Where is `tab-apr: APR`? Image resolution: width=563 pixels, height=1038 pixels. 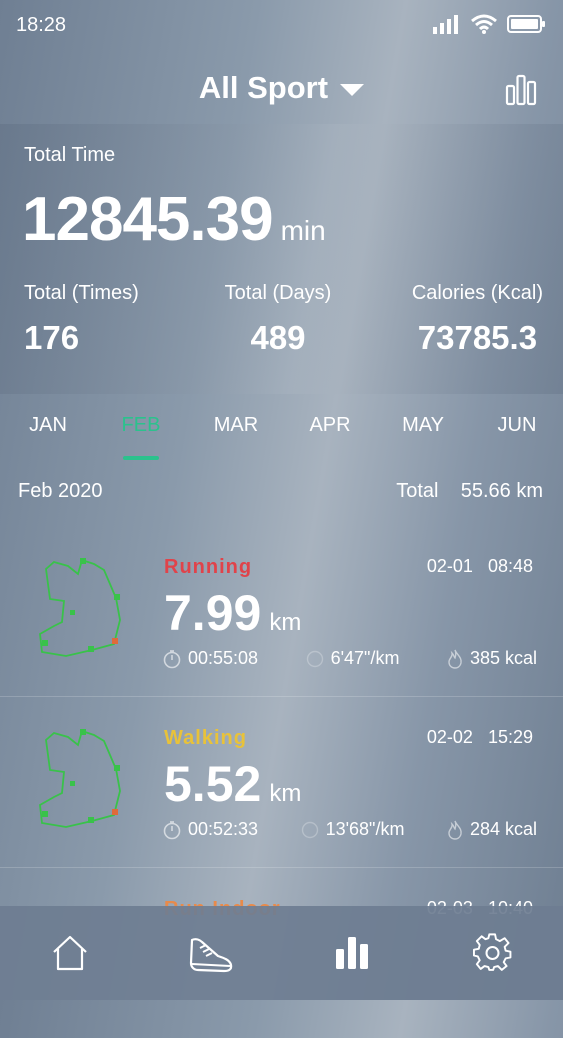 tab-apr: APR is located at coordinates (329, 425).